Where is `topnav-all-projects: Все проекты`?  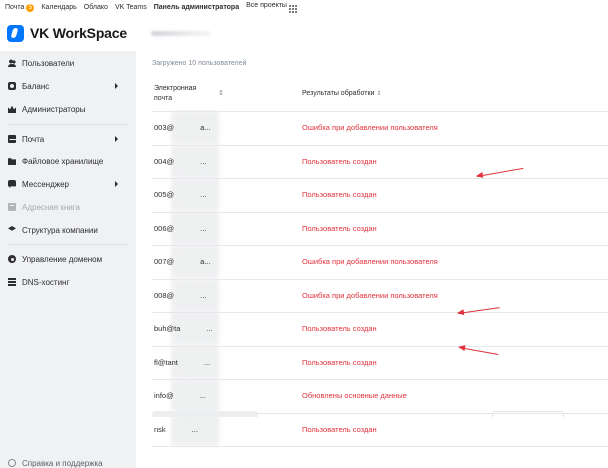 topnav-all-projects: Все проекты is located at coordinates (271, 7).